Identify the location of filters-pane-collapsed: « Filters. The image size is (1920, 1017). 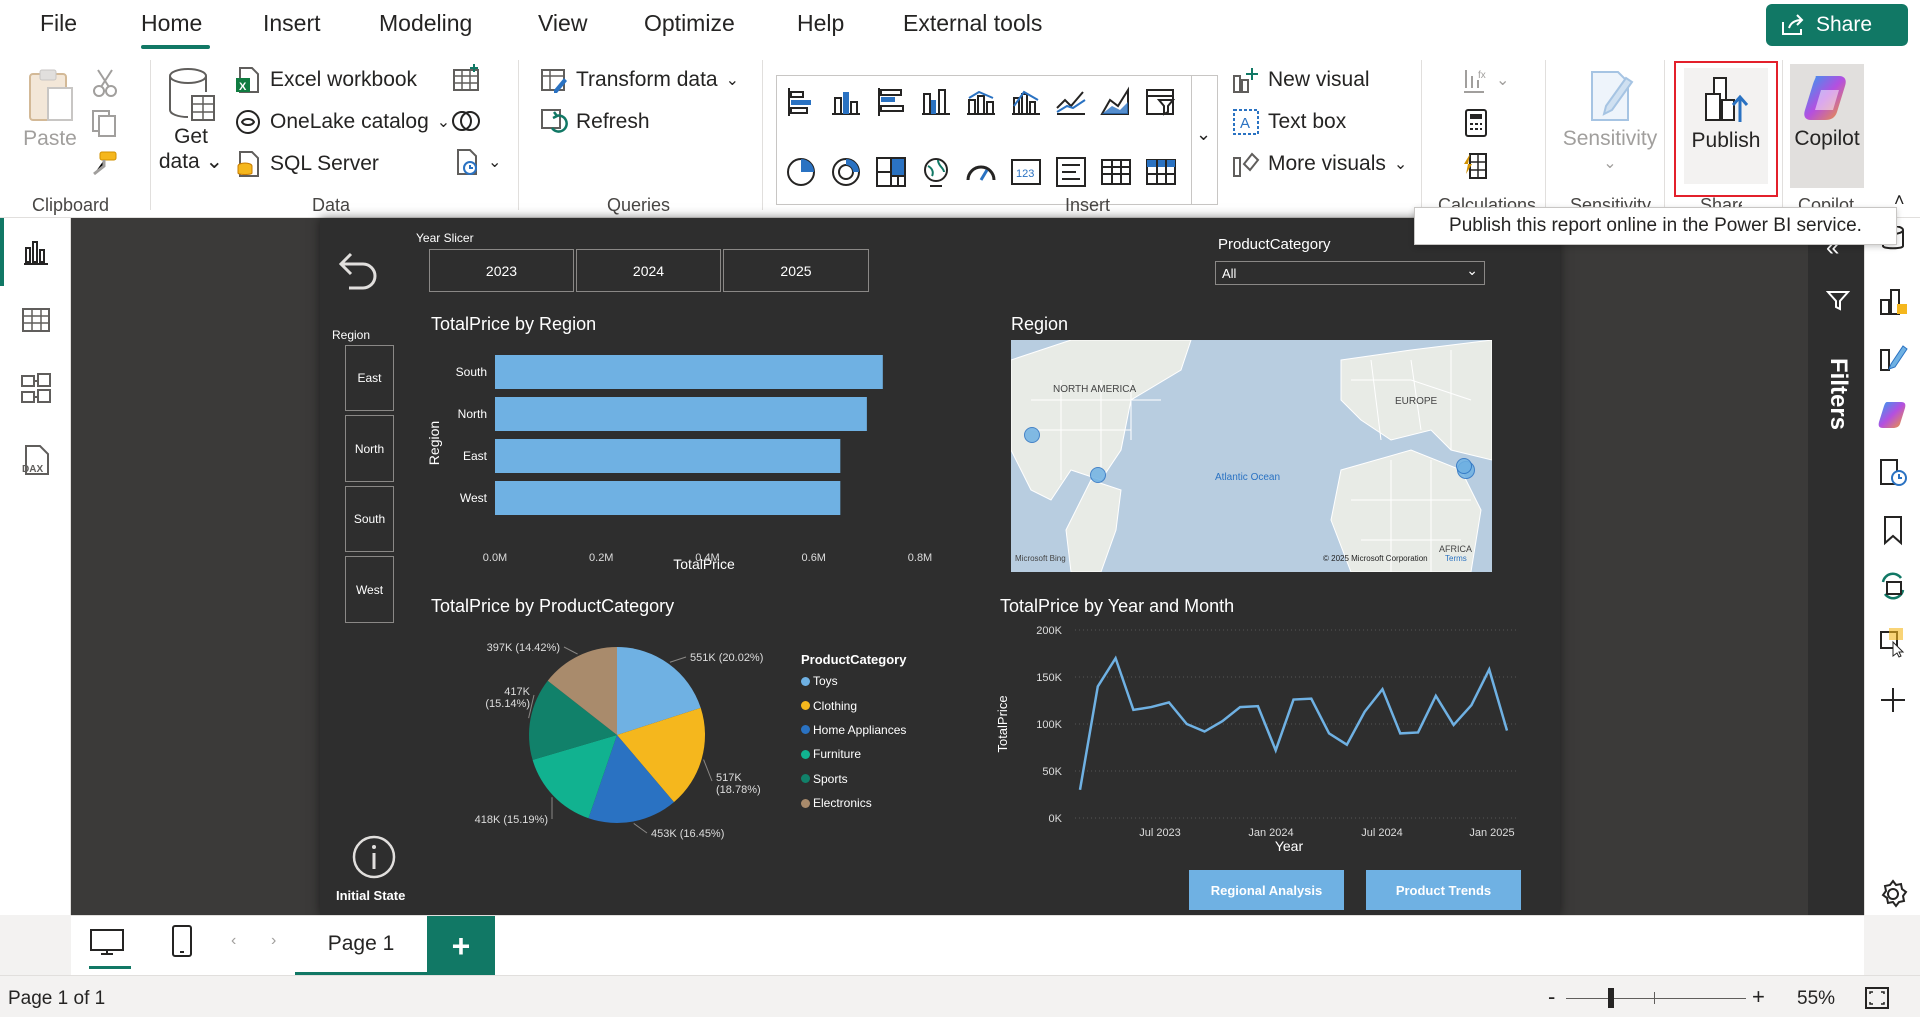
(1836, 566).